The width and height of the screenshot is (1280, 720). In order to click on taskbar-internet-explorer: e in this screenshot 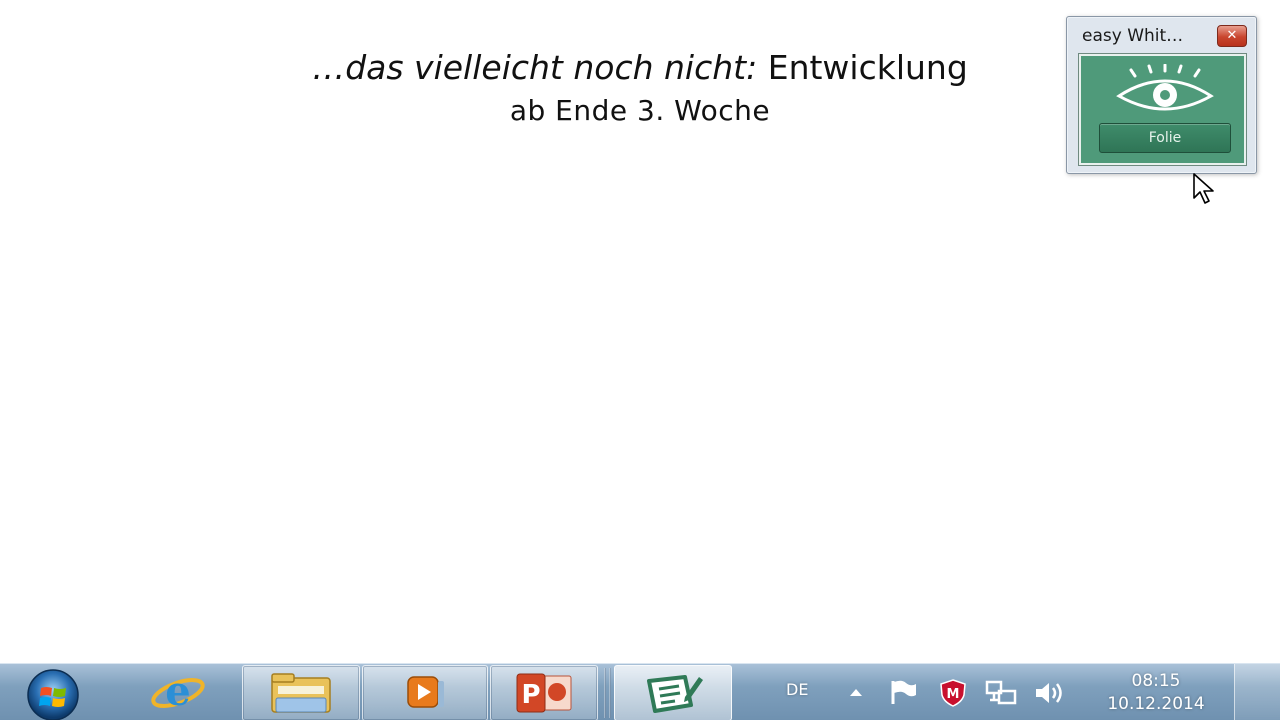, I will do `click(178, 692)`.